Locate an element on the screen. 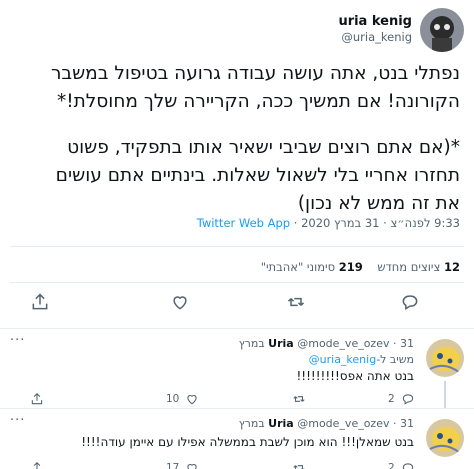  likes-stat: 219 סימוני "אהבתי" is located at coordinates (312, 267).